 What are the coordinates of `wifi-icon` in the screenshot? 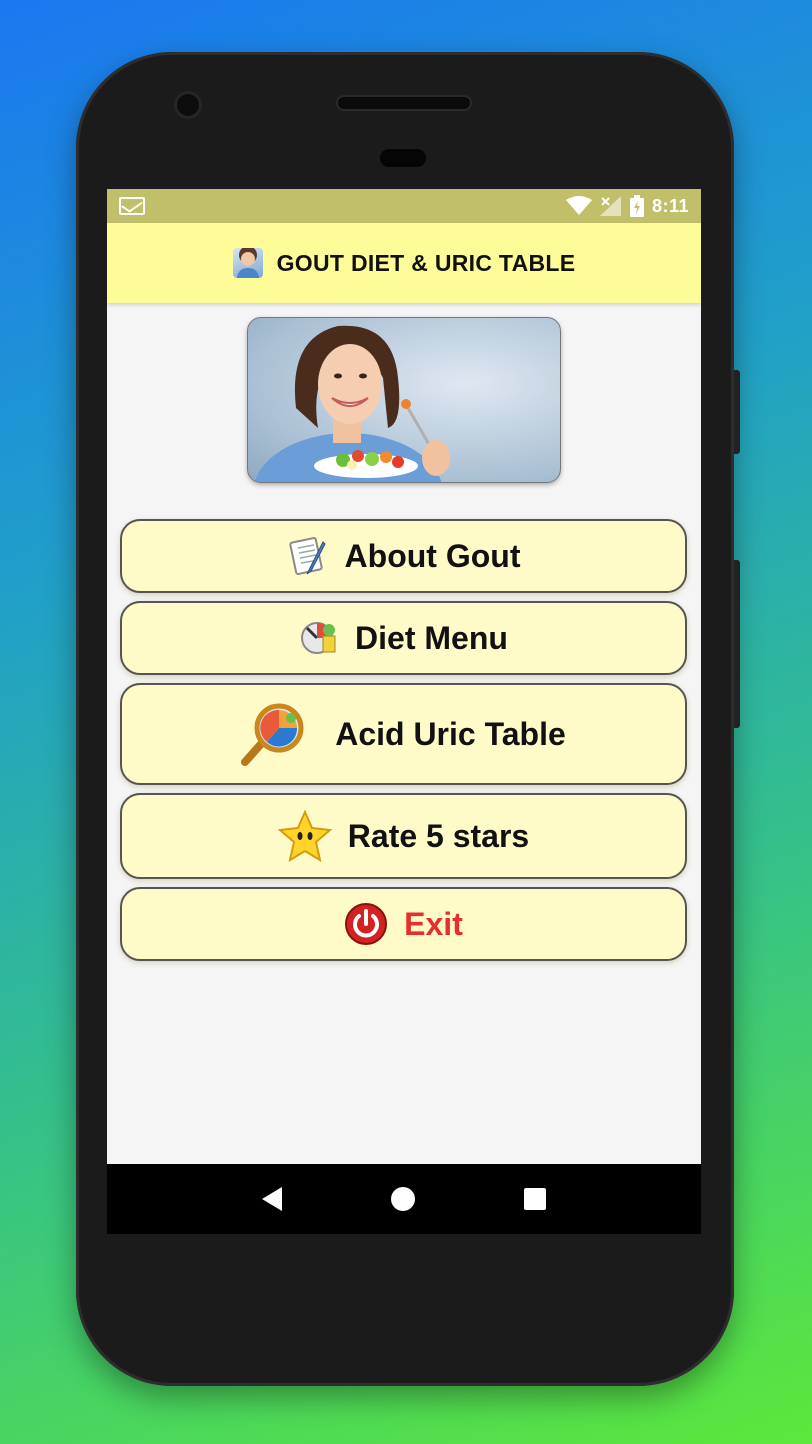 It's located at (578, 205).